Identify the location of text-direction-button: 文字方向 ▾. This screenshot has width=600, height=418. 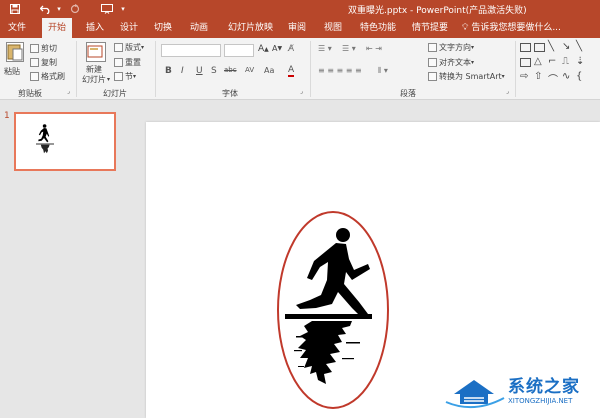
(451, 47).